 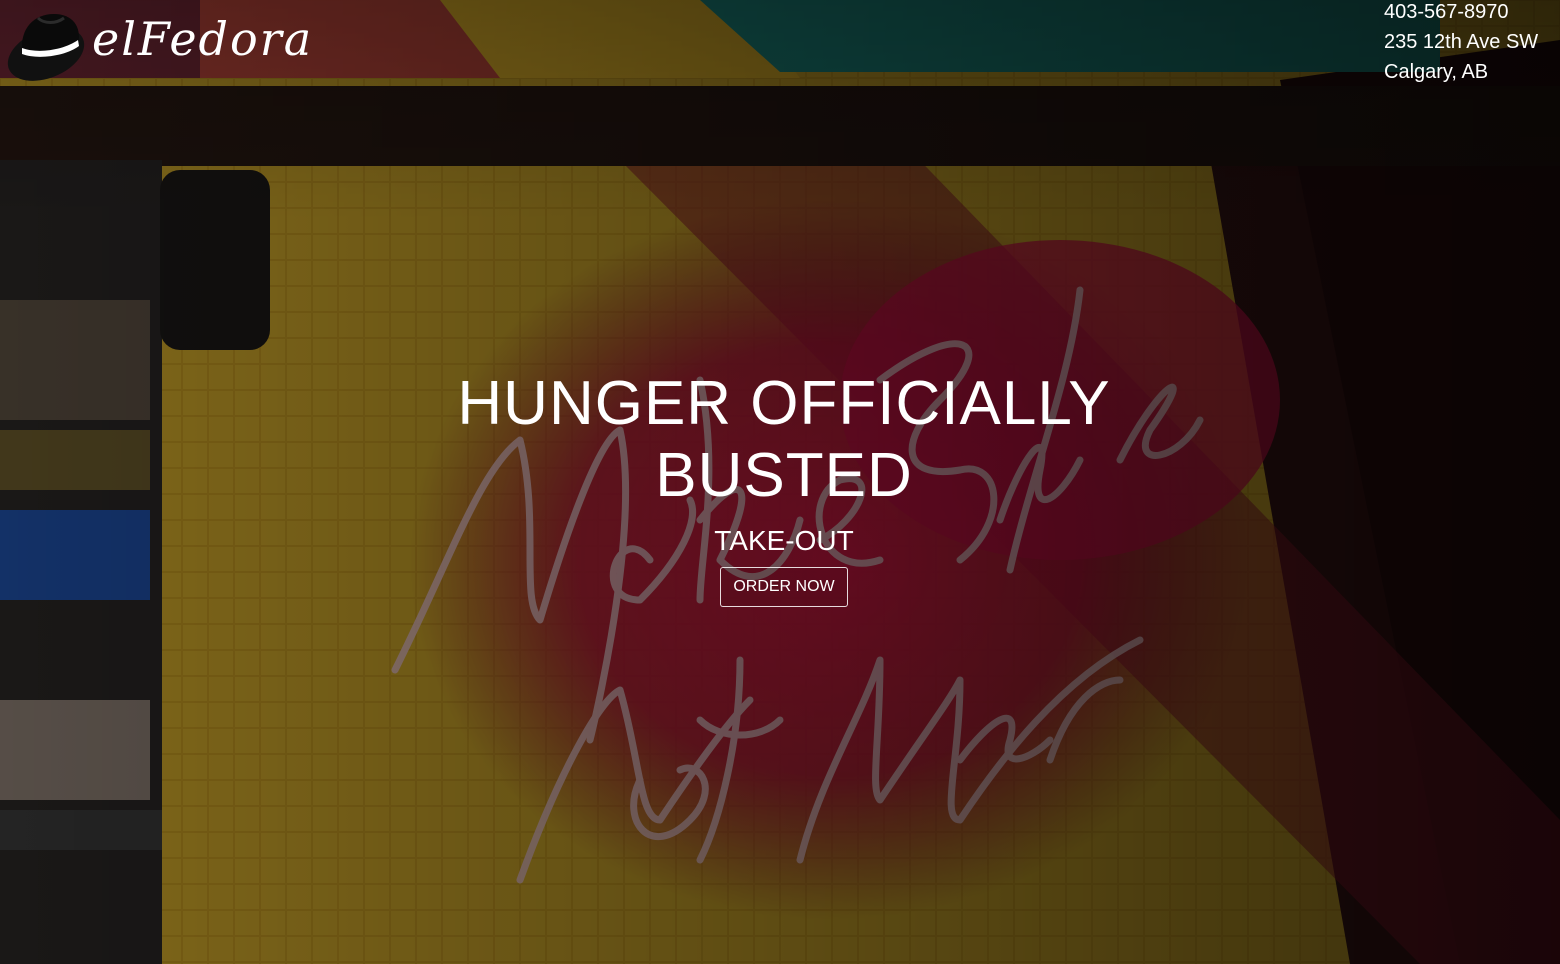 I want to click on address-line-city: Calgary, AB, so click(x=1436, y=72).